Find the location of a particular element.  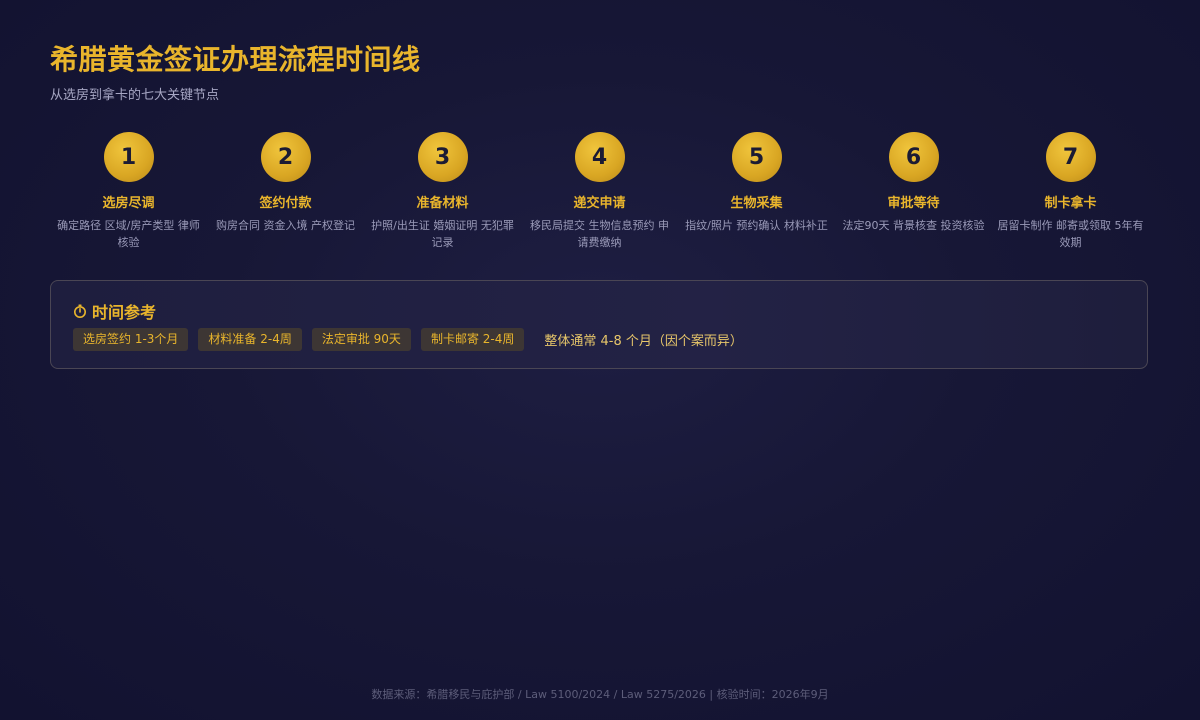

timeline-step: 2 签约付款 购房合同 资金入境 产权登记 is located at coordinates (285, 191).